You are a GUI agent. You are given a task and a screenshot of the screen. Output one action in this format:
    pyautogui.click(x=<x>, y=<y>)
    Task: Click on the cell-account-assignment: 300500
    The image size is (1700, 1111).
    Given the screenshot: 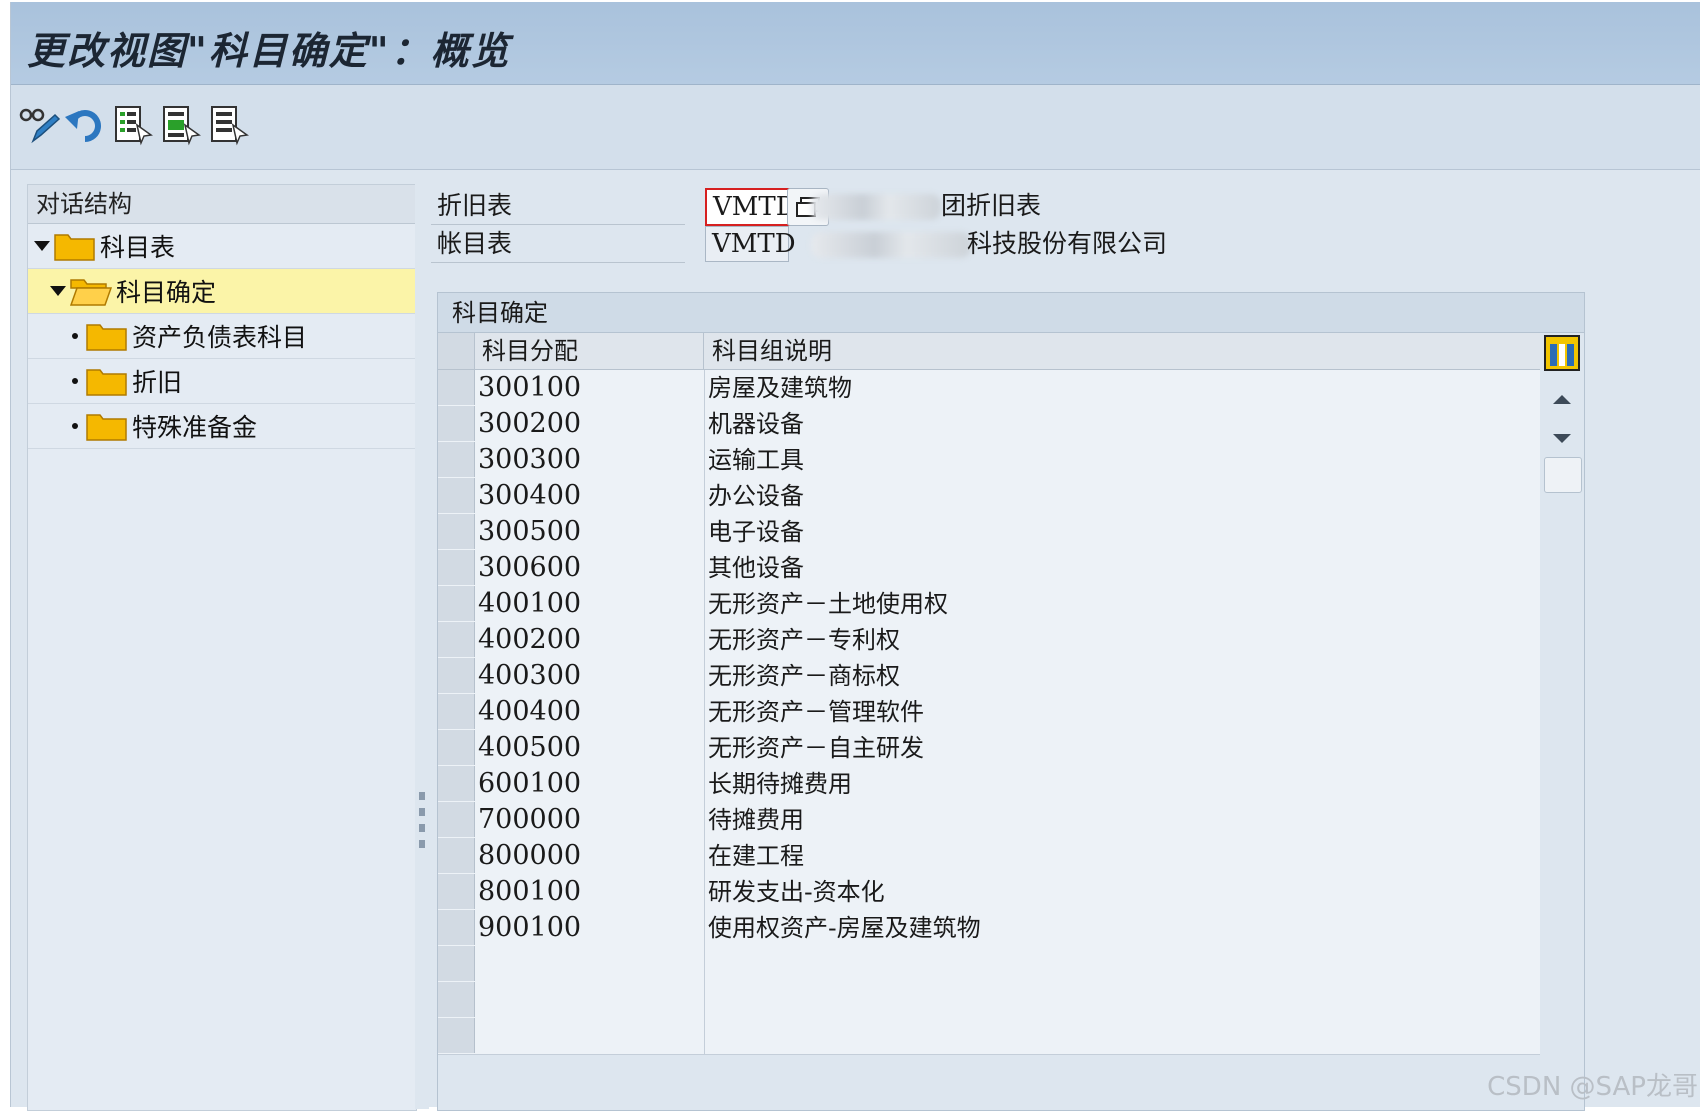 What is the action you would take?
    pyautogui.click(x=590, y=532)
    